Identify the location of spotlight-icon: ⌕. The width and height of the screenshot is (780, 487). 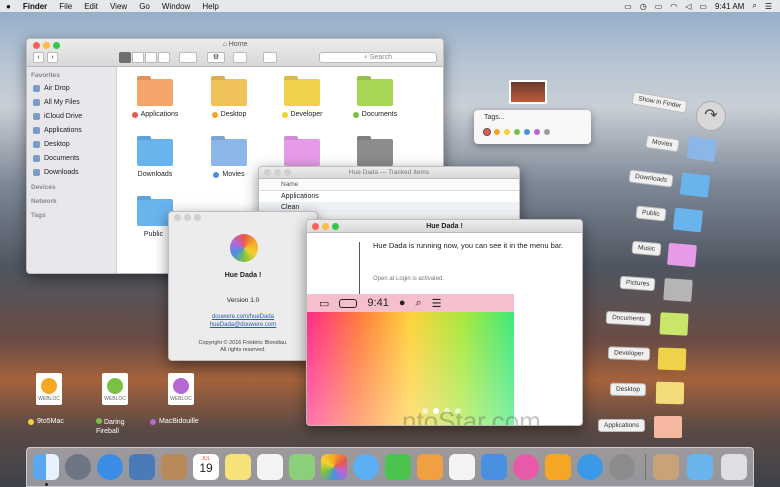
(754, 6).